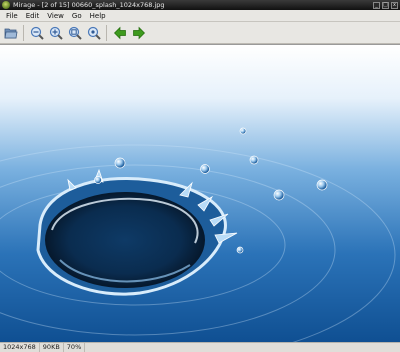 This screenshot has height=352, width=400. What do you see at coordinates (376, 5) in the screenshot?
I see `minimize-button: _` at bounding box center [376, 5].